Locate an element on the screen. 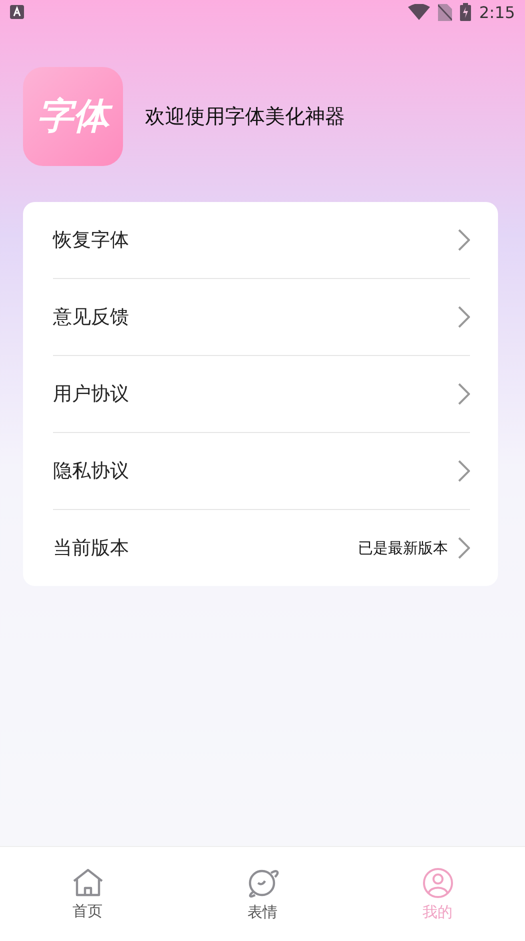 This screenshot has width=525, height=941. menu-item-label: 用户协议 is located at coordinates (91, 394).